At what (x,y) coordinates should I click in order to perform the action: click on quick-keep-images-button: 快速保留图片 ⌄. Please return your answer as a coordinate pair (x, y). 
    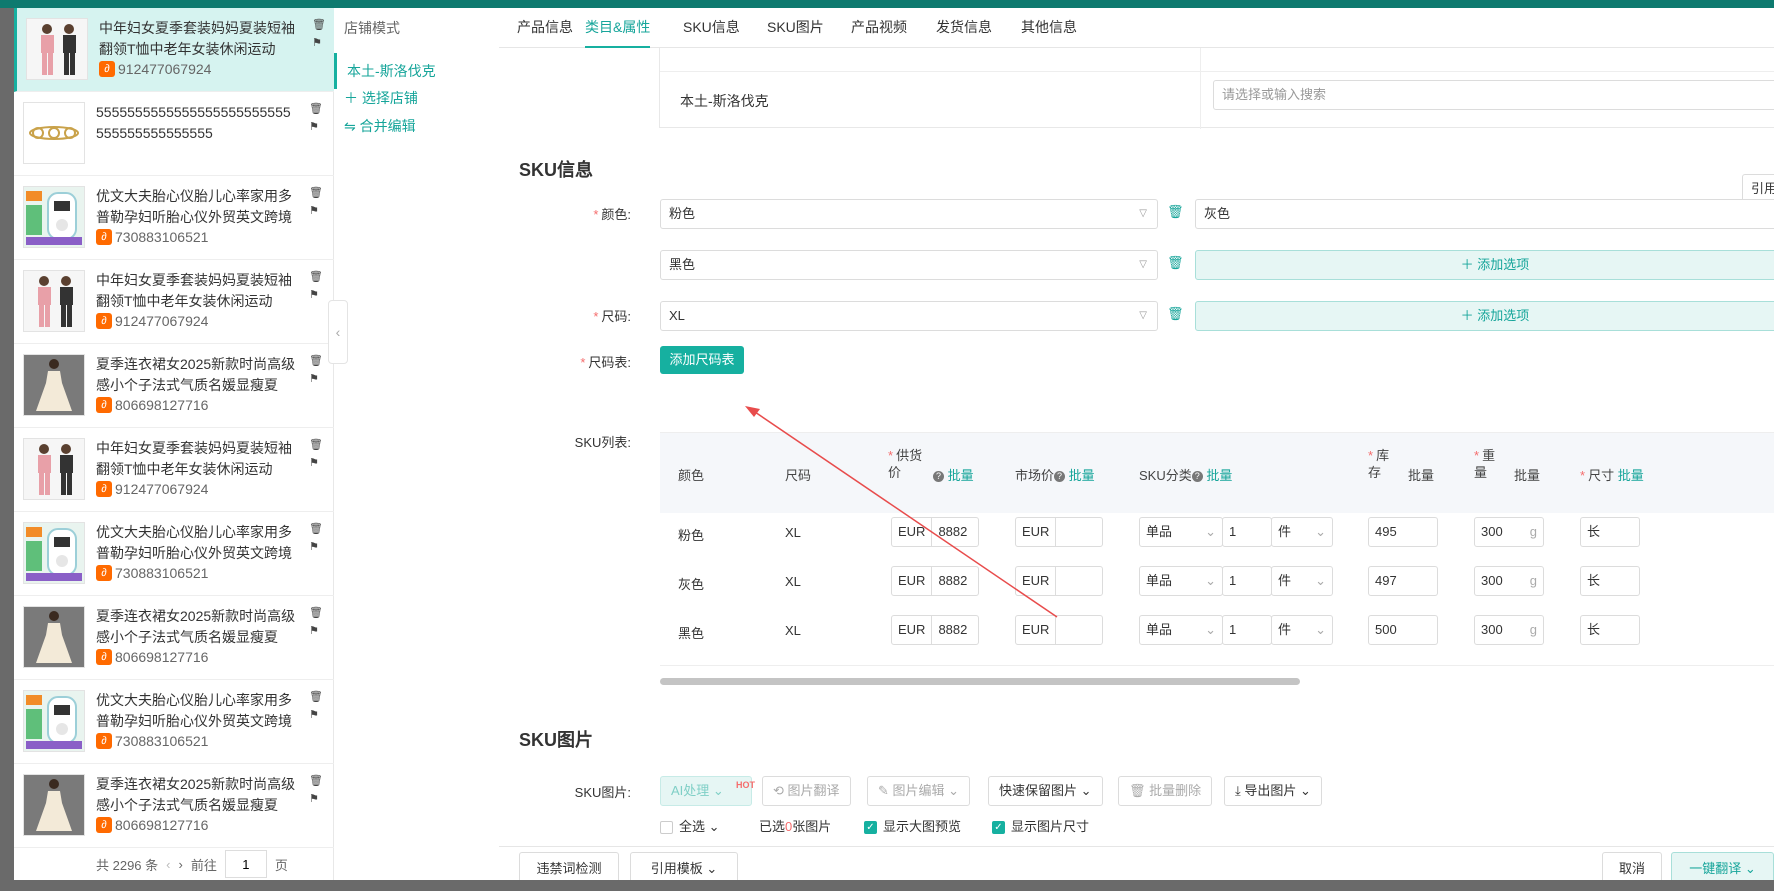
    Looking at the image, I should click on (1045, 791).